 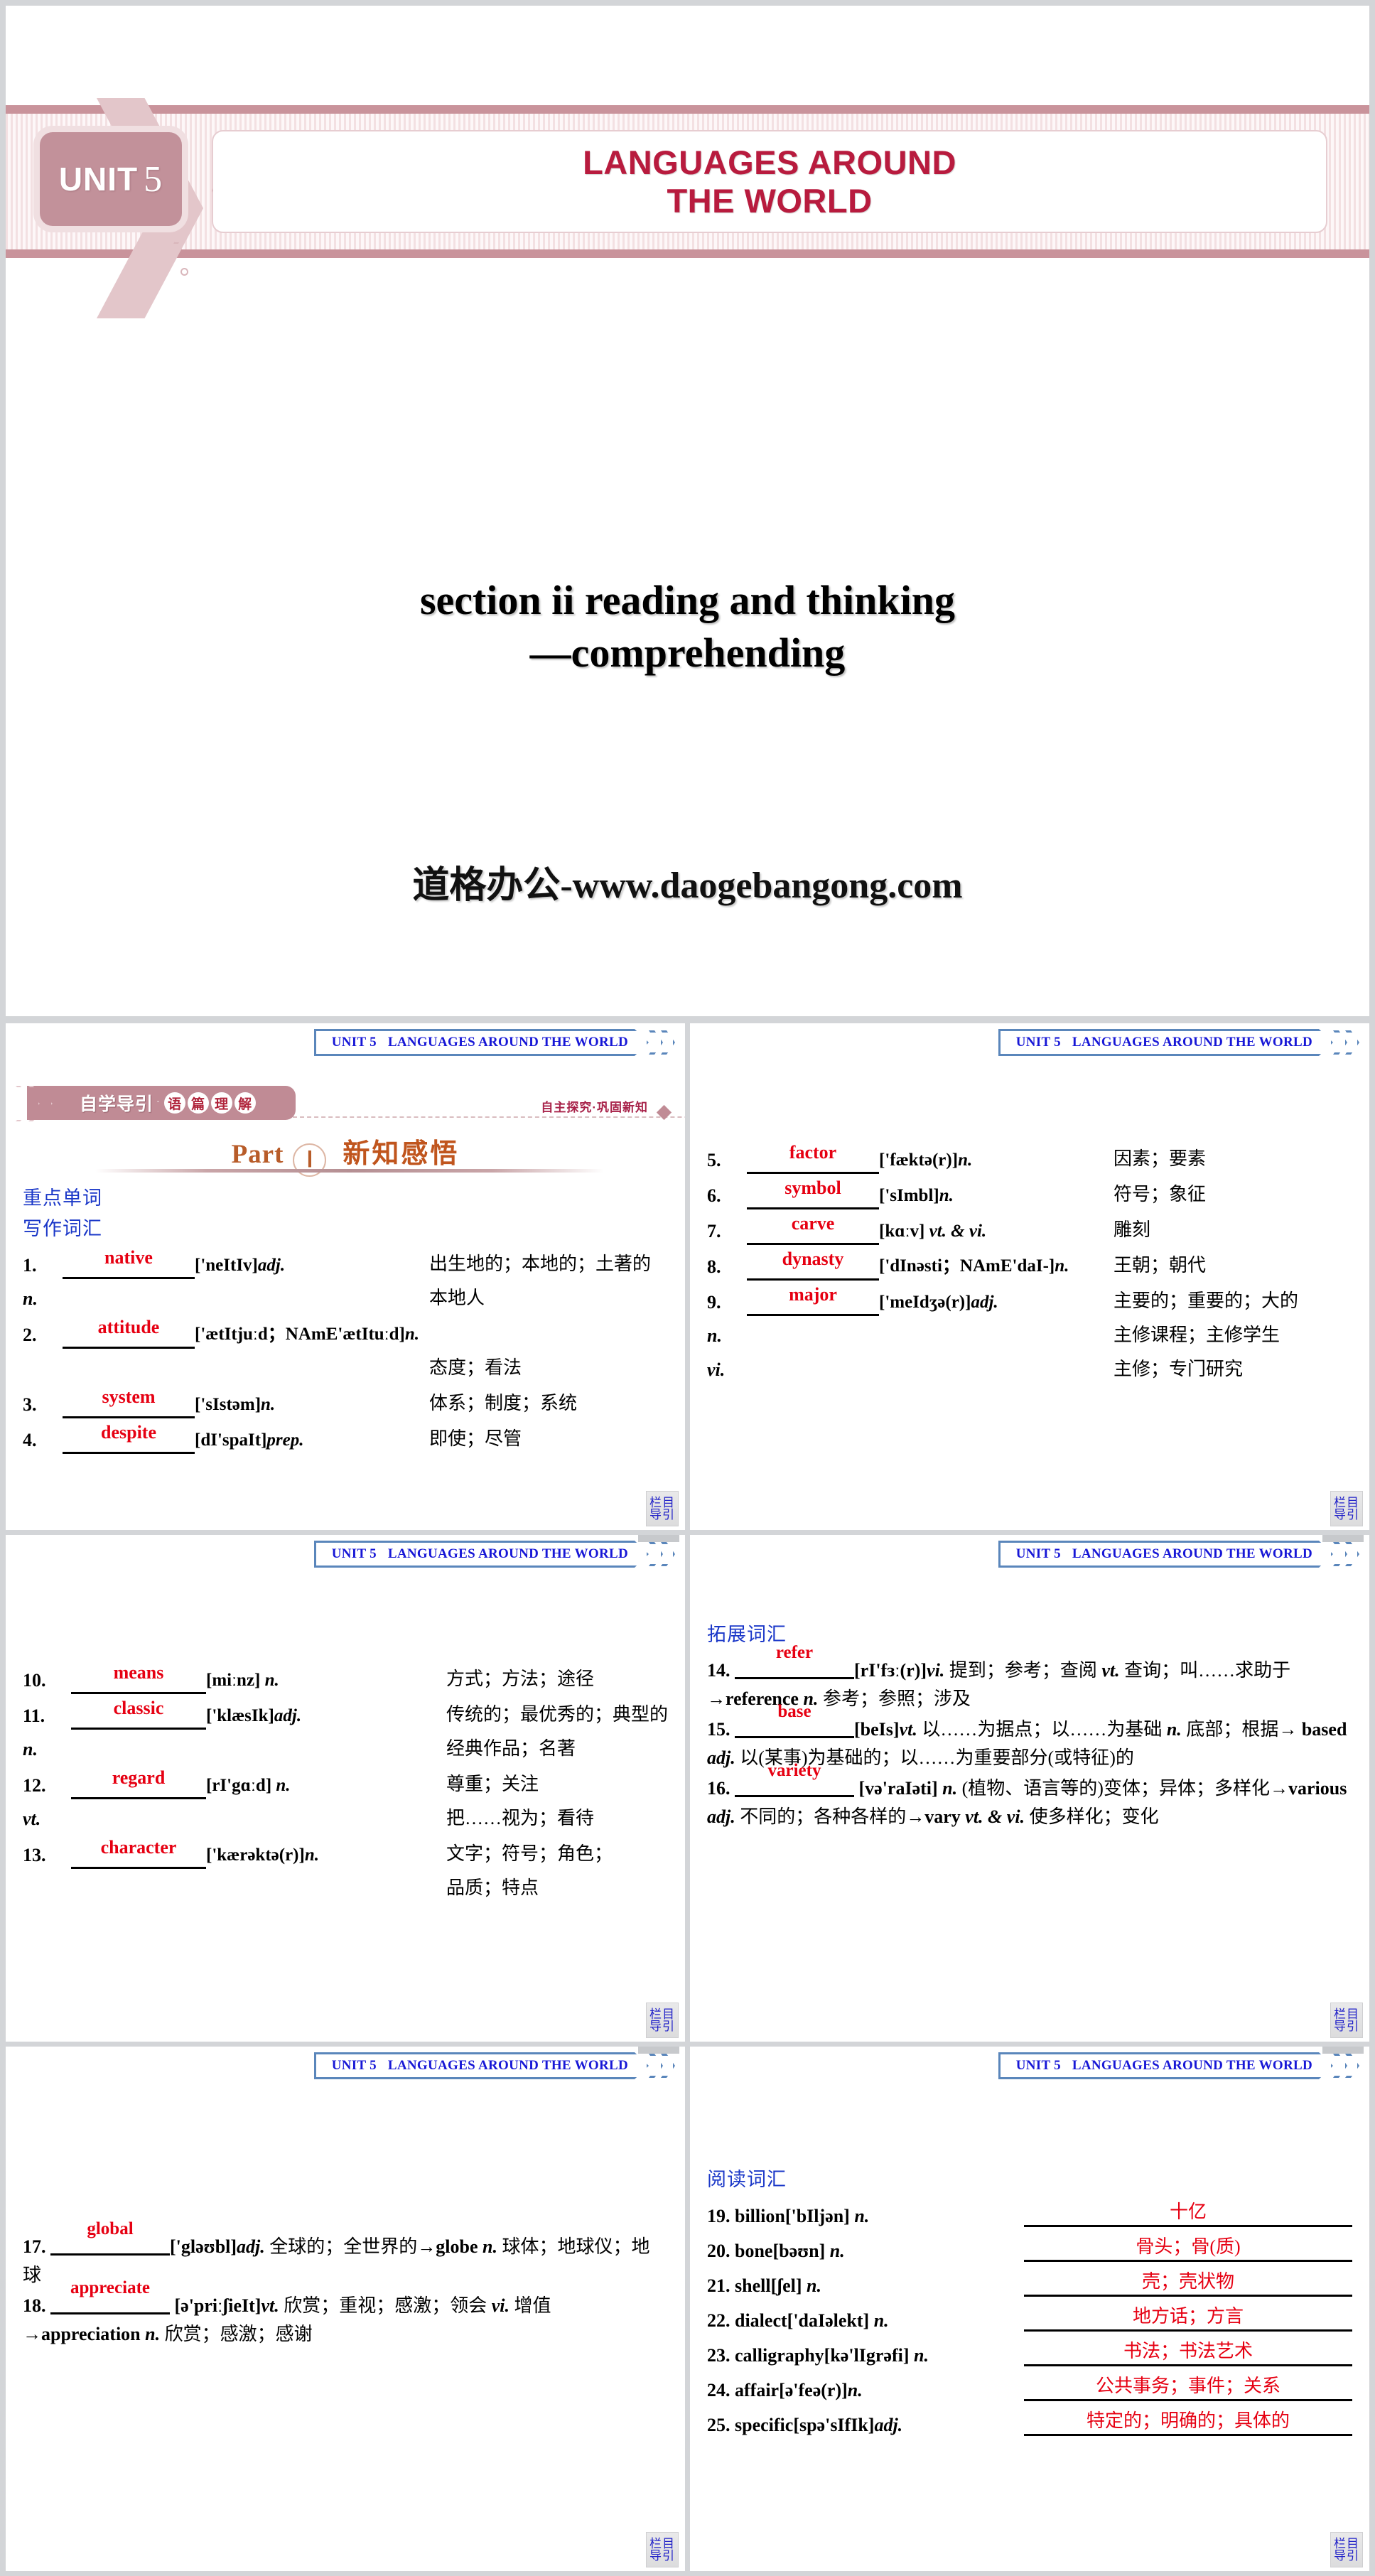 What do you see at coordinates (1188, 2317) in the screenshot?
I see `answer-blank: 地方话；方言` at bounding box center [1188, 2317].